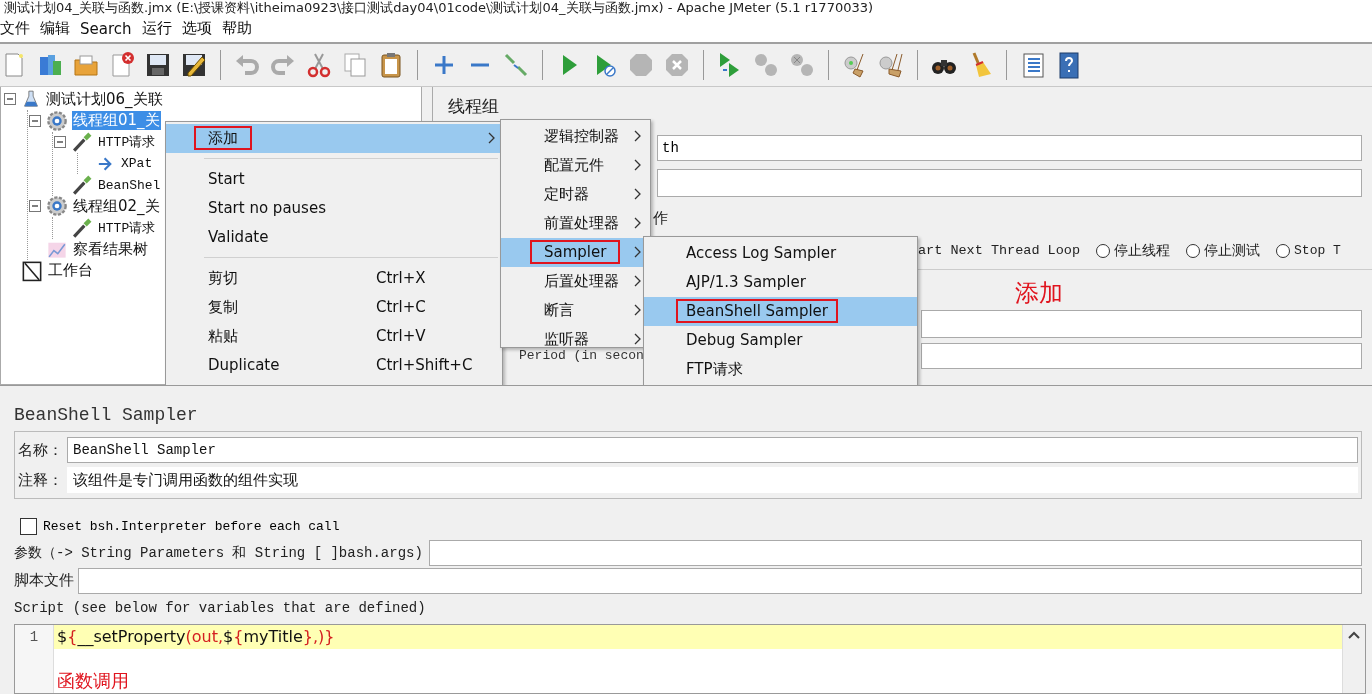  I want to click on name-label: 名称：, so click(40, 450).